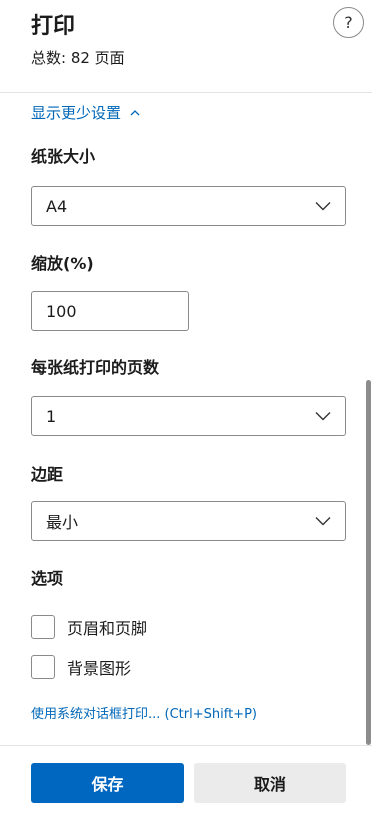 The width and height of the screenshot is (372, 816). I want to click on paper-size-label: 纸张大小, so click(63, 156).